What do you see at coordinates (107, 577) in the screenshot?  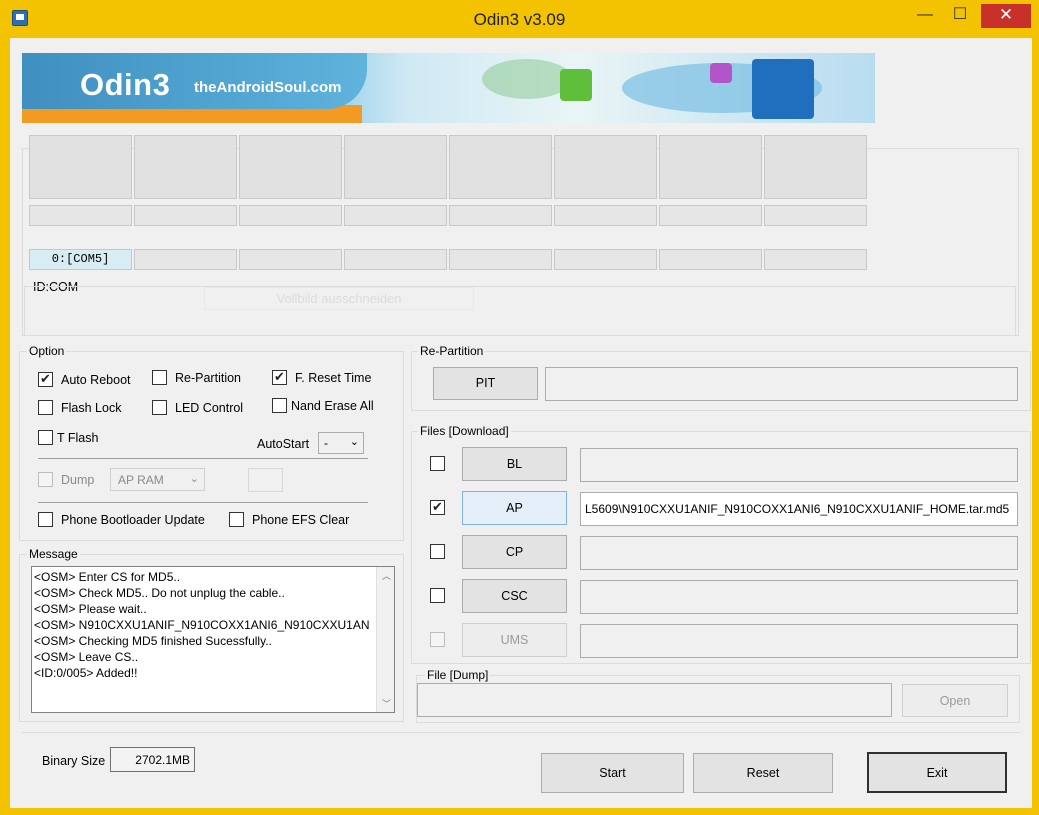 I see `message-line: <OSM> Enter CS for MD5..` at bounding box center [107, 577].